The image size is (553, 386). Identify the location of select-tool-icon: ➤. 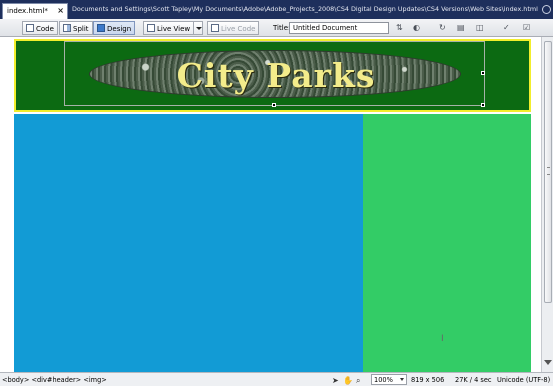
(335, 380).